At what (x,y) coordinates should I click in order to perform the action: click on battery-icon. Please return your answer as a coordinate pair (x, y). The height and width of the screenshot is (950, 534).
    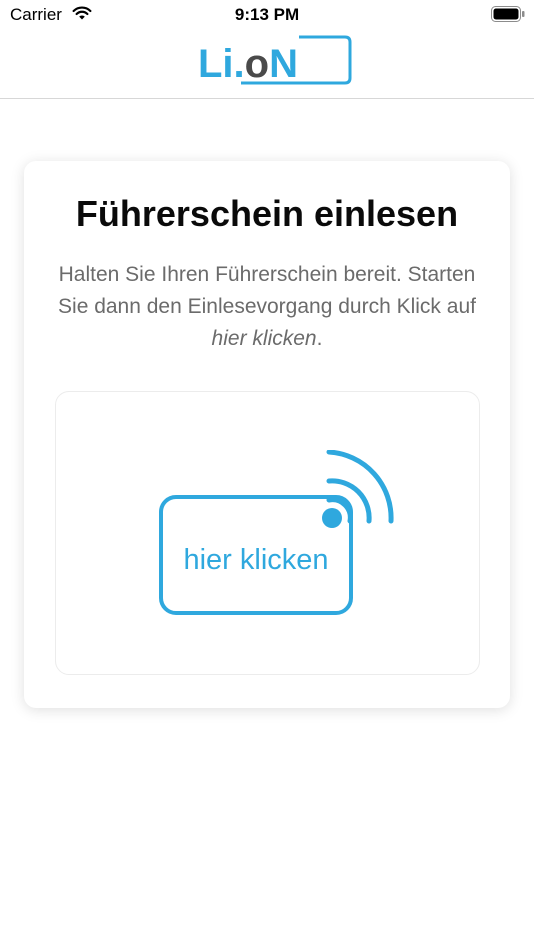
    Looking at the image, I should click on (508, 16).